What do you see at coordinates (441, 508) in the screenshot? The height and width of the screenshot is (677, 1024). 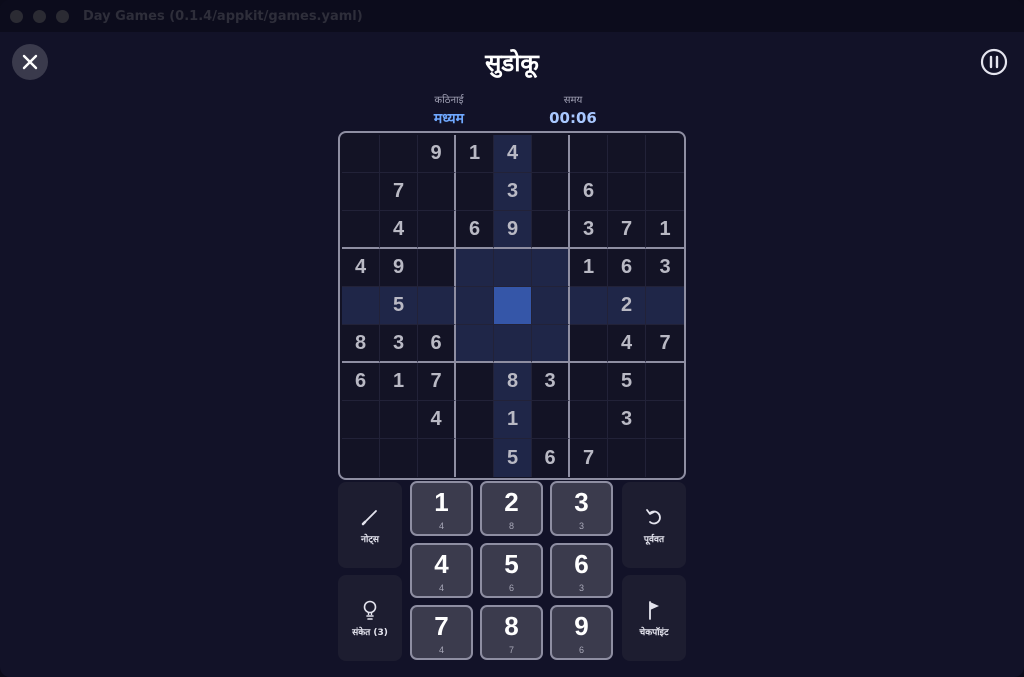 I see `number-button-1: 14` at bounding box center [441, 508].